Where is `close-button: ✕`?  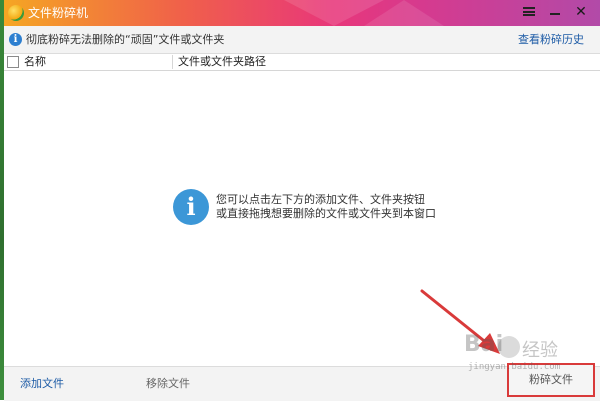
close-button: ✕ is located at coordinates (581, 12).